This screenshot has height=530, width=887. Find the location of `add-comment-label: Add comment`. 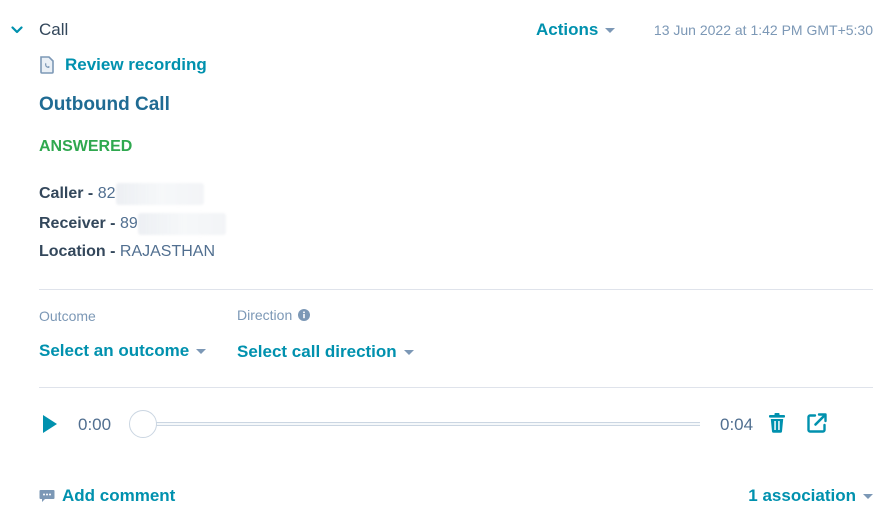

add-comment-label: Add comment is located at coordinates (119, 495).